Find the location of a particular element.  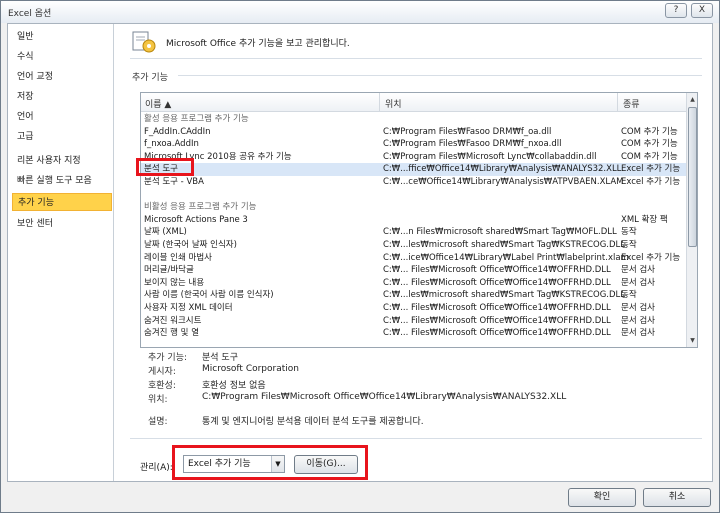

addin-name: 보이지 않는 내용 is located at coordinates (174, 282).